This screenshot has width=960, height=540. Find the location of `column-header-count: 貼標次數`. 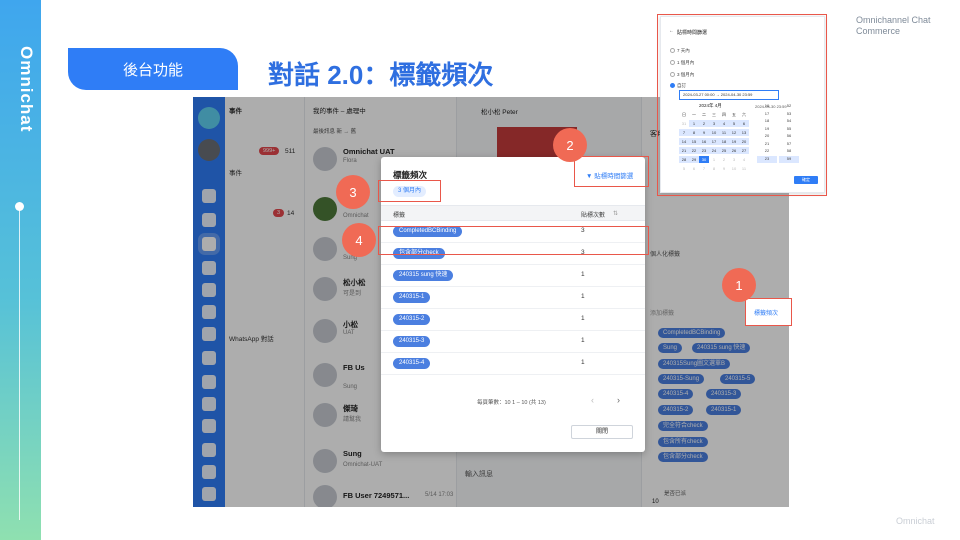

column-header-count: 貼標次數 is located at coordinates (593, 214).